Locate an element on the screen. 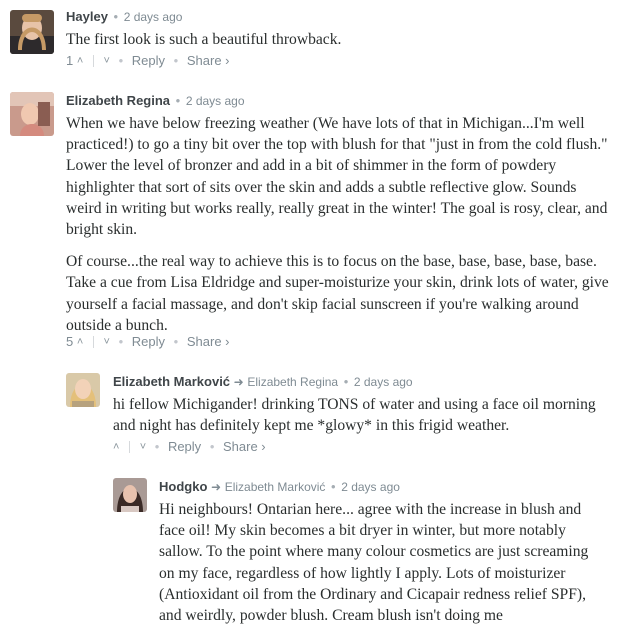 The width and height of the screenshot is (624, 626). author-name: Elizabeth Regina is located at coordinates (118, 100).